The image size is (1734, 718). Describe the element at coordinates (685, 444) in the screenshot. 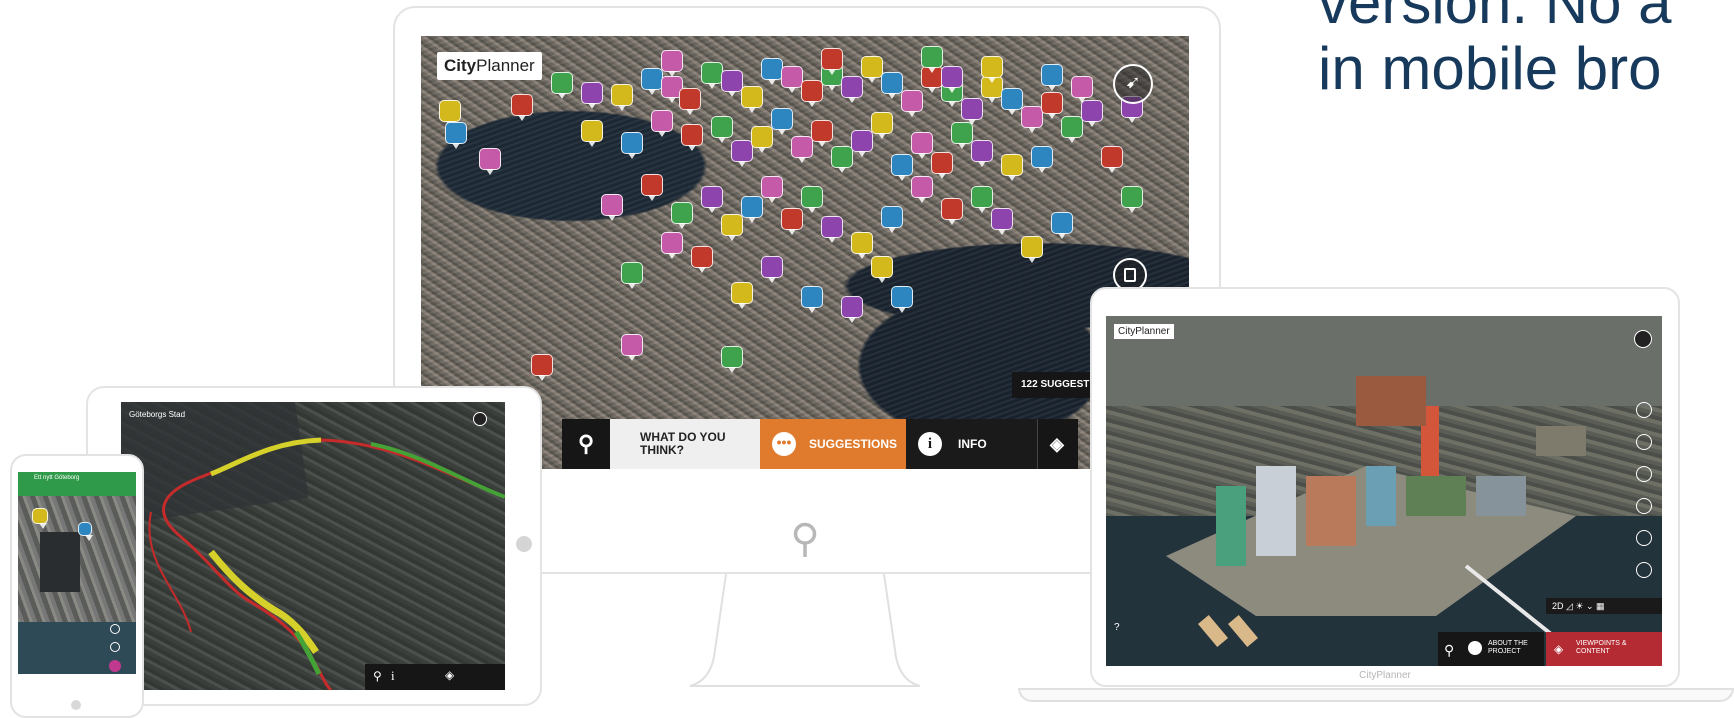

I see `what-do-you-think-button: WHAT DO YOU THINK?` at that location.